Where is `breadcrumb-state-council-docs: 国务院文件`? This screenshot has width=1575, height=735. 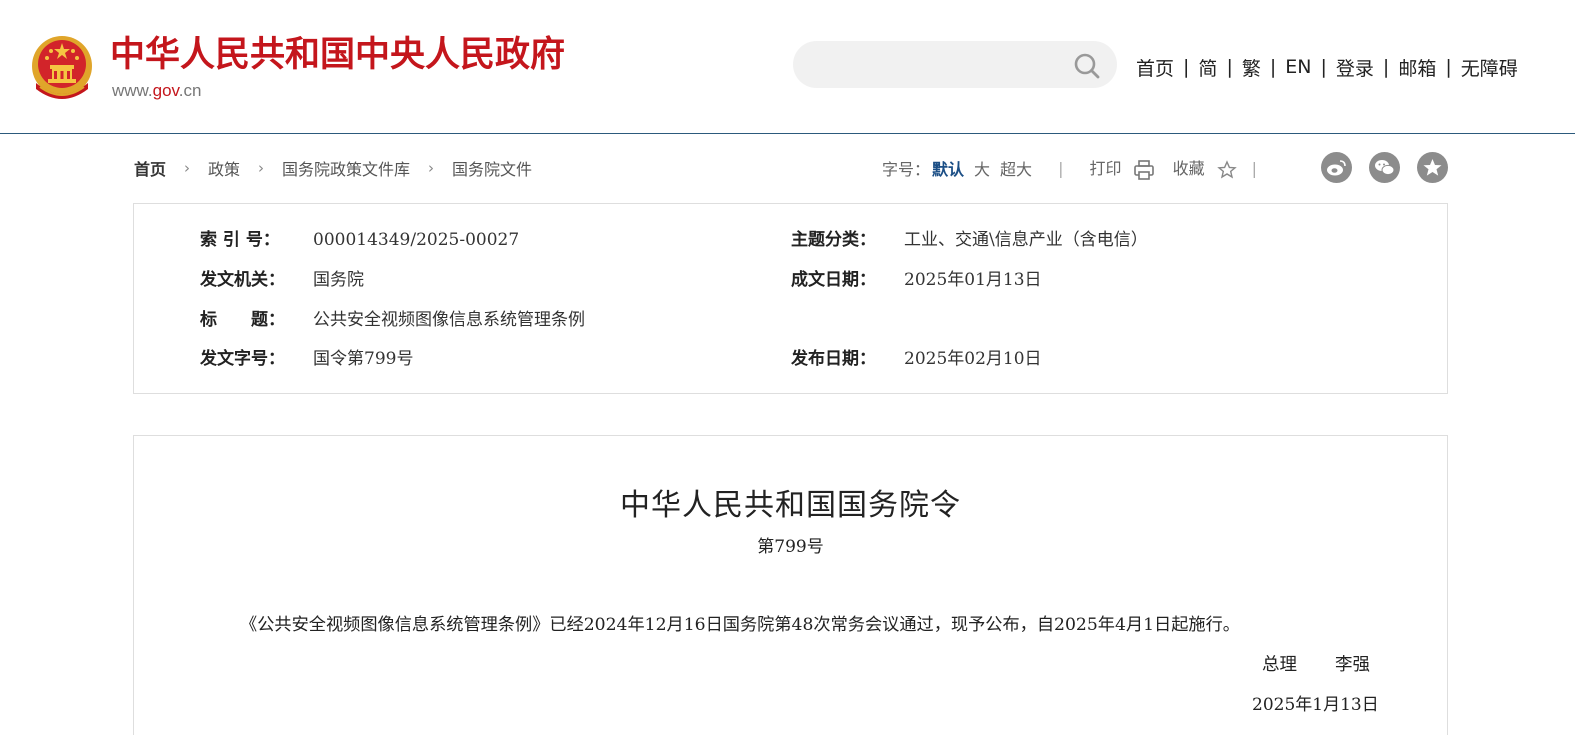
breadcrumb-state-council-docs: 国务院文件 is located at coordinates (492, 168).